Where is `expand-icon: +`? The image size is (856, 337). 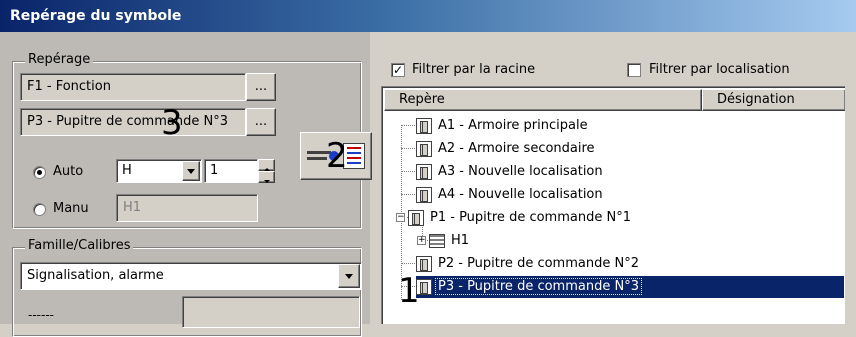 expand-icon: + is located at coordinates (421, 240).